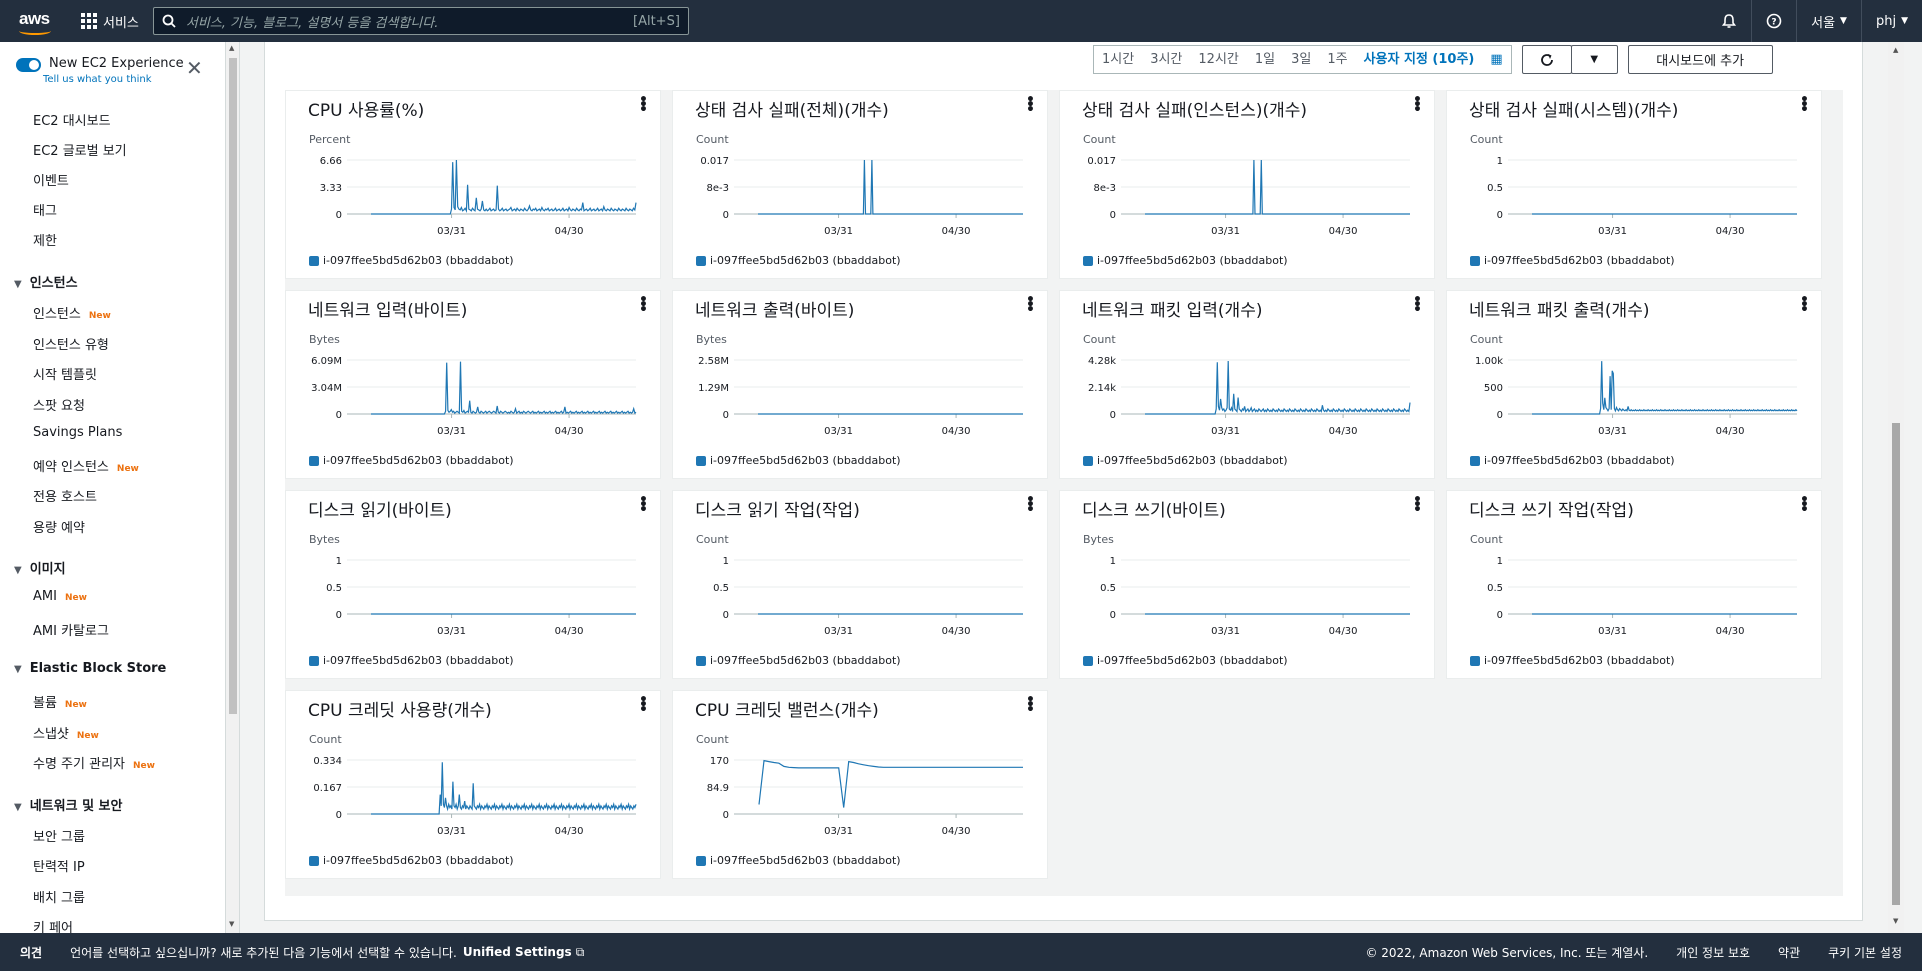 The height and width of the screenshot is (971, 1922). Describe the element at coordinates (517, 952) in the screenshot. I see `unified-settings-link: Unified Settings` at that location.